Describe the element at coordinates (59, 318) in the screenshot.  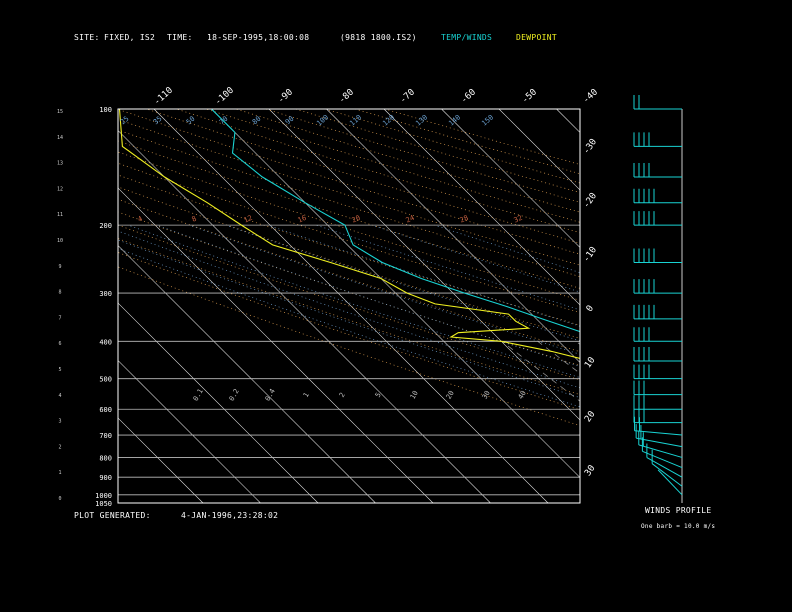
I see `height-km-label: 7` at that location.